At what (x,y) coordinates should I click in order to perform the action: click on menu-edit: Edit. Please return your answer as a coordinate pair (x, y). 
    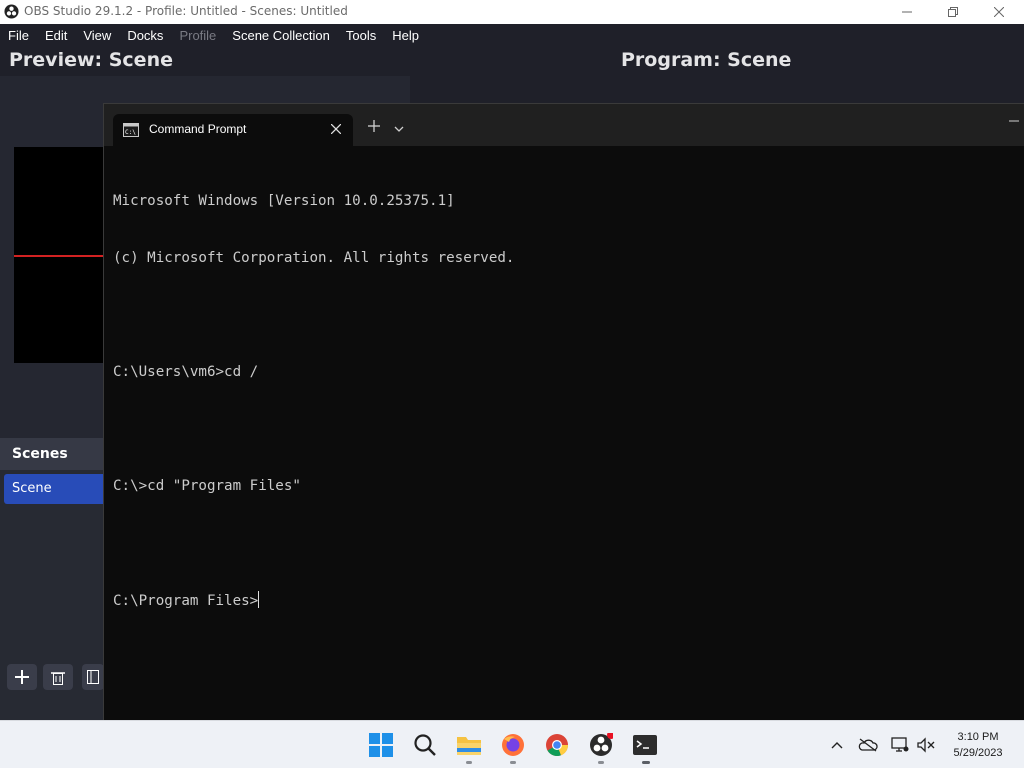
    Looking at the image, I should click on (56, 35).